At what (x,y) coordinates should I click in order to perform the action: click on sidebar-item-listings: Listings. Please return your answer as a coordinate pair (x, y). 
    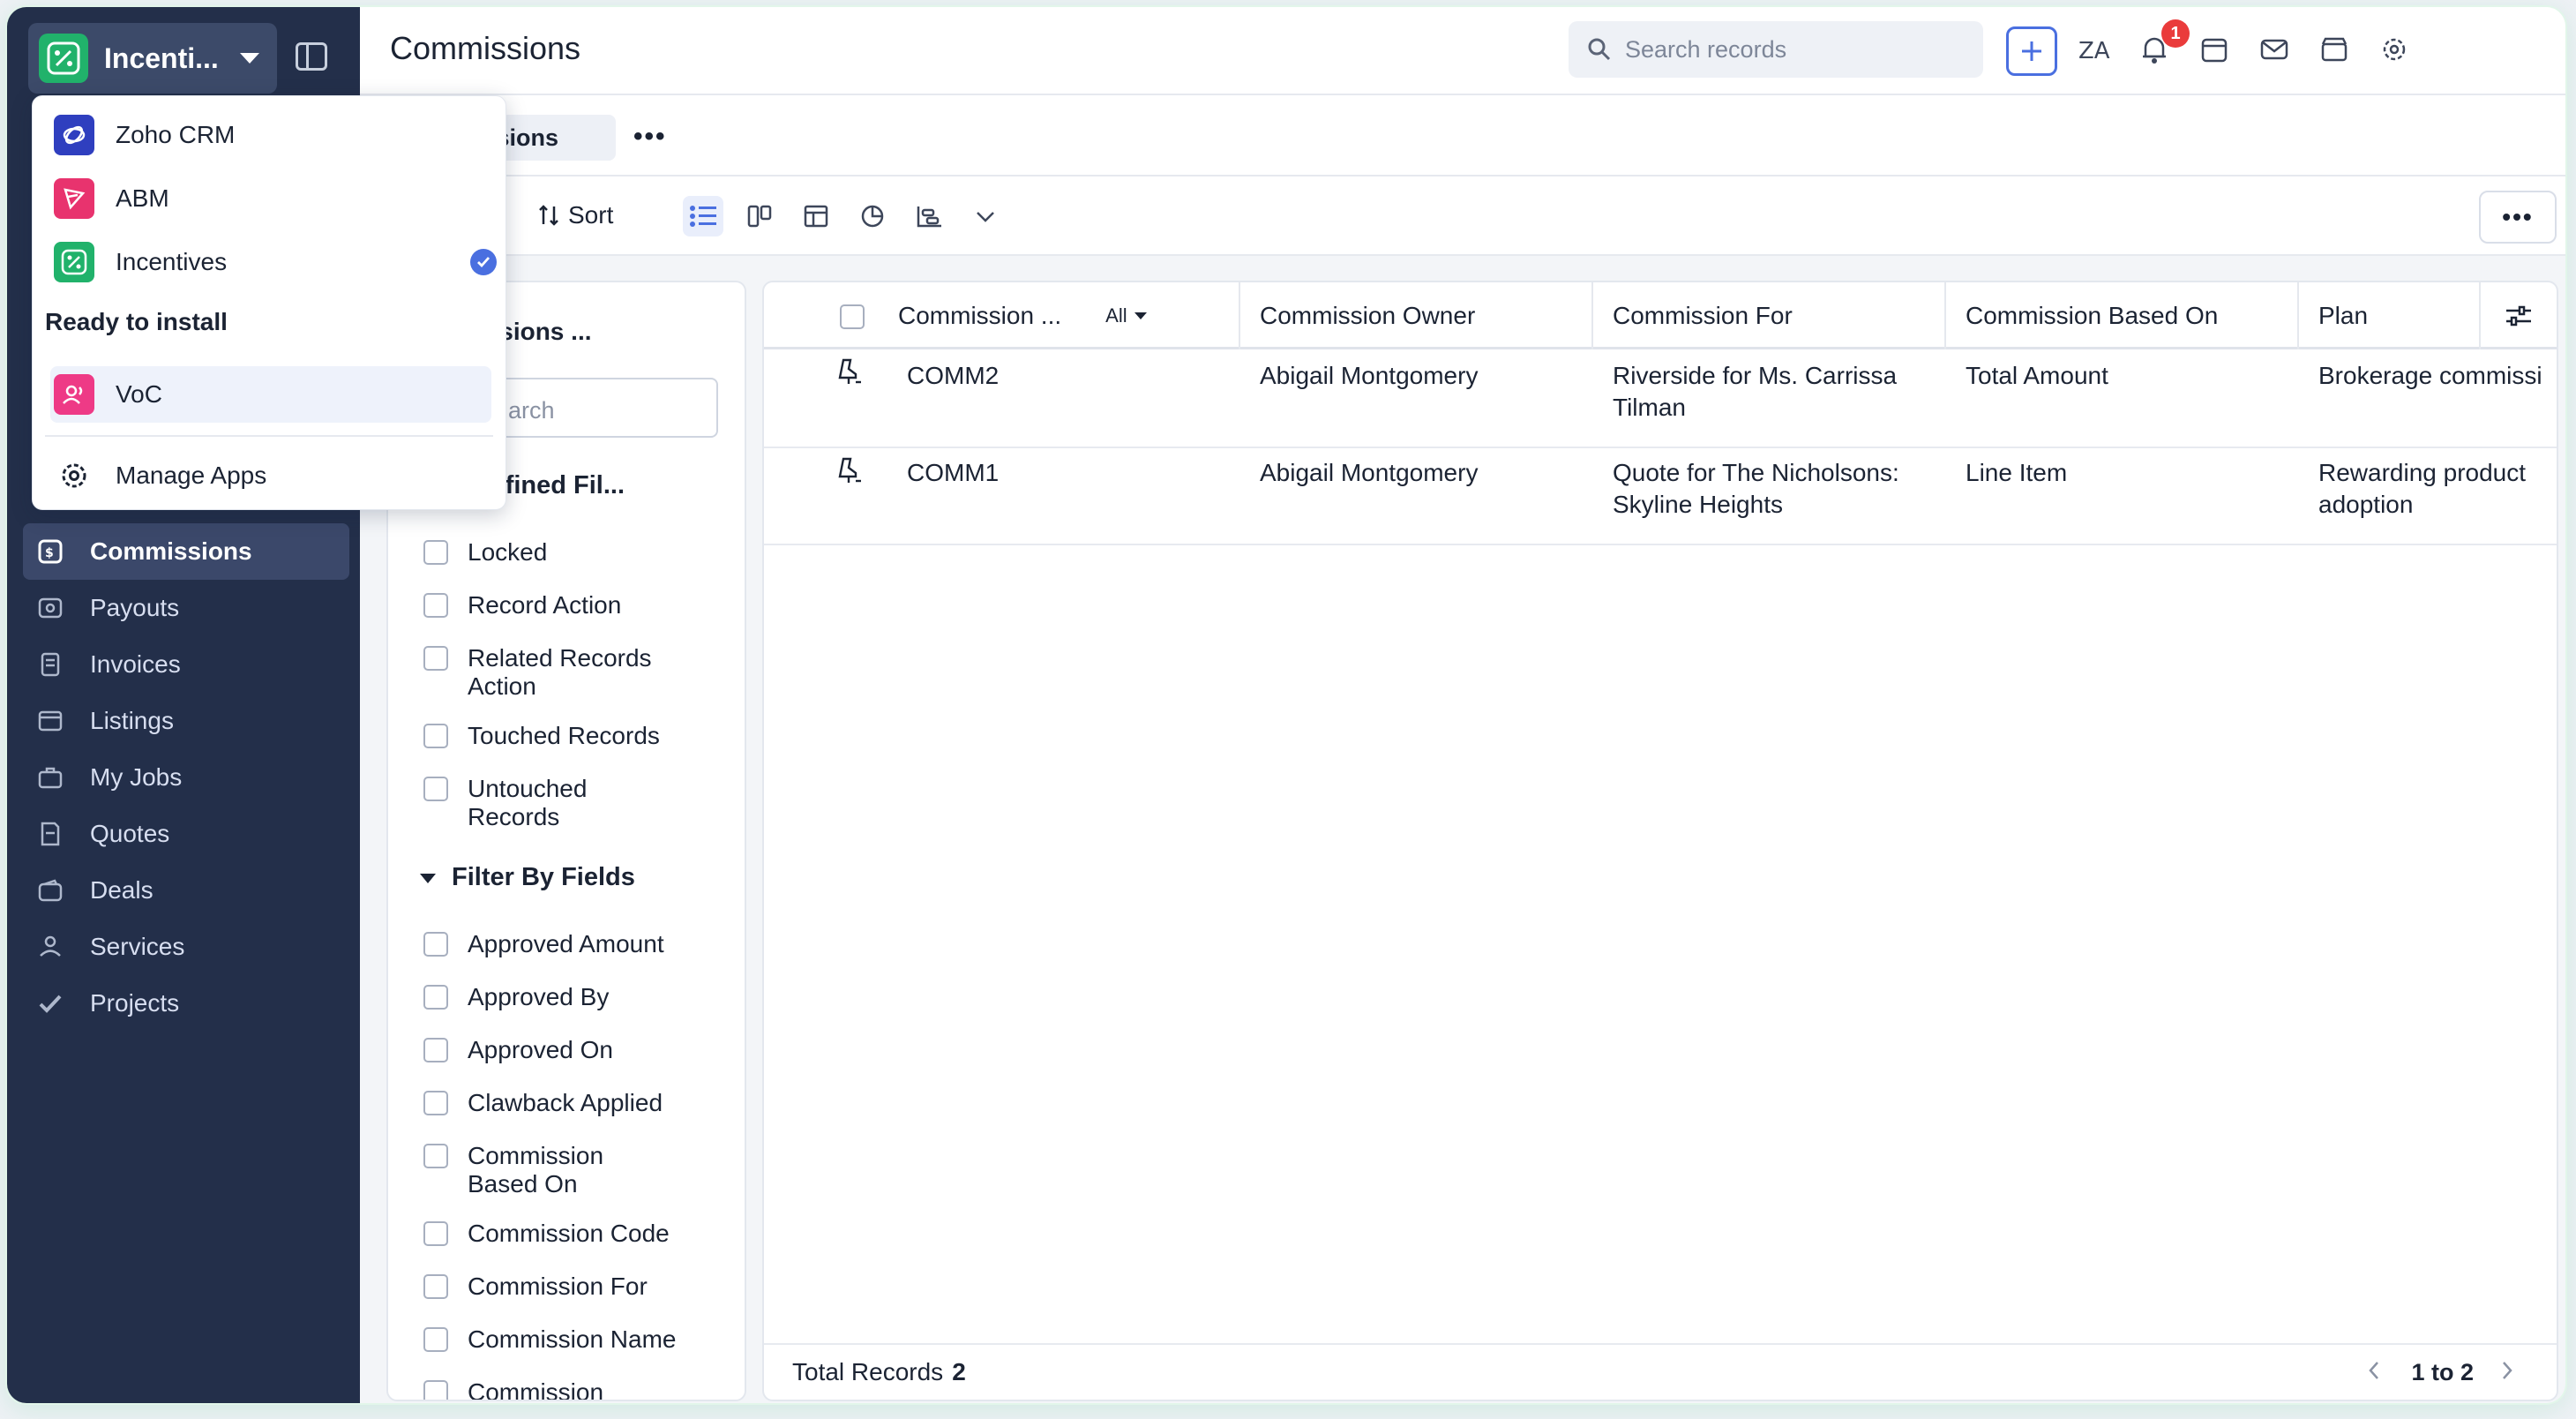
    Looking at the image, I should click on (186, 721).